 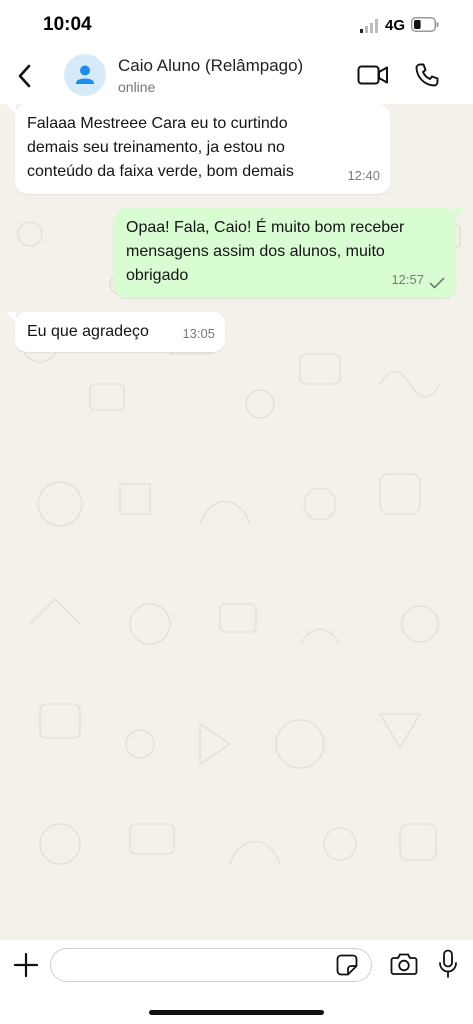 I want to click on bubble-tail, so click(x=460, y=213).